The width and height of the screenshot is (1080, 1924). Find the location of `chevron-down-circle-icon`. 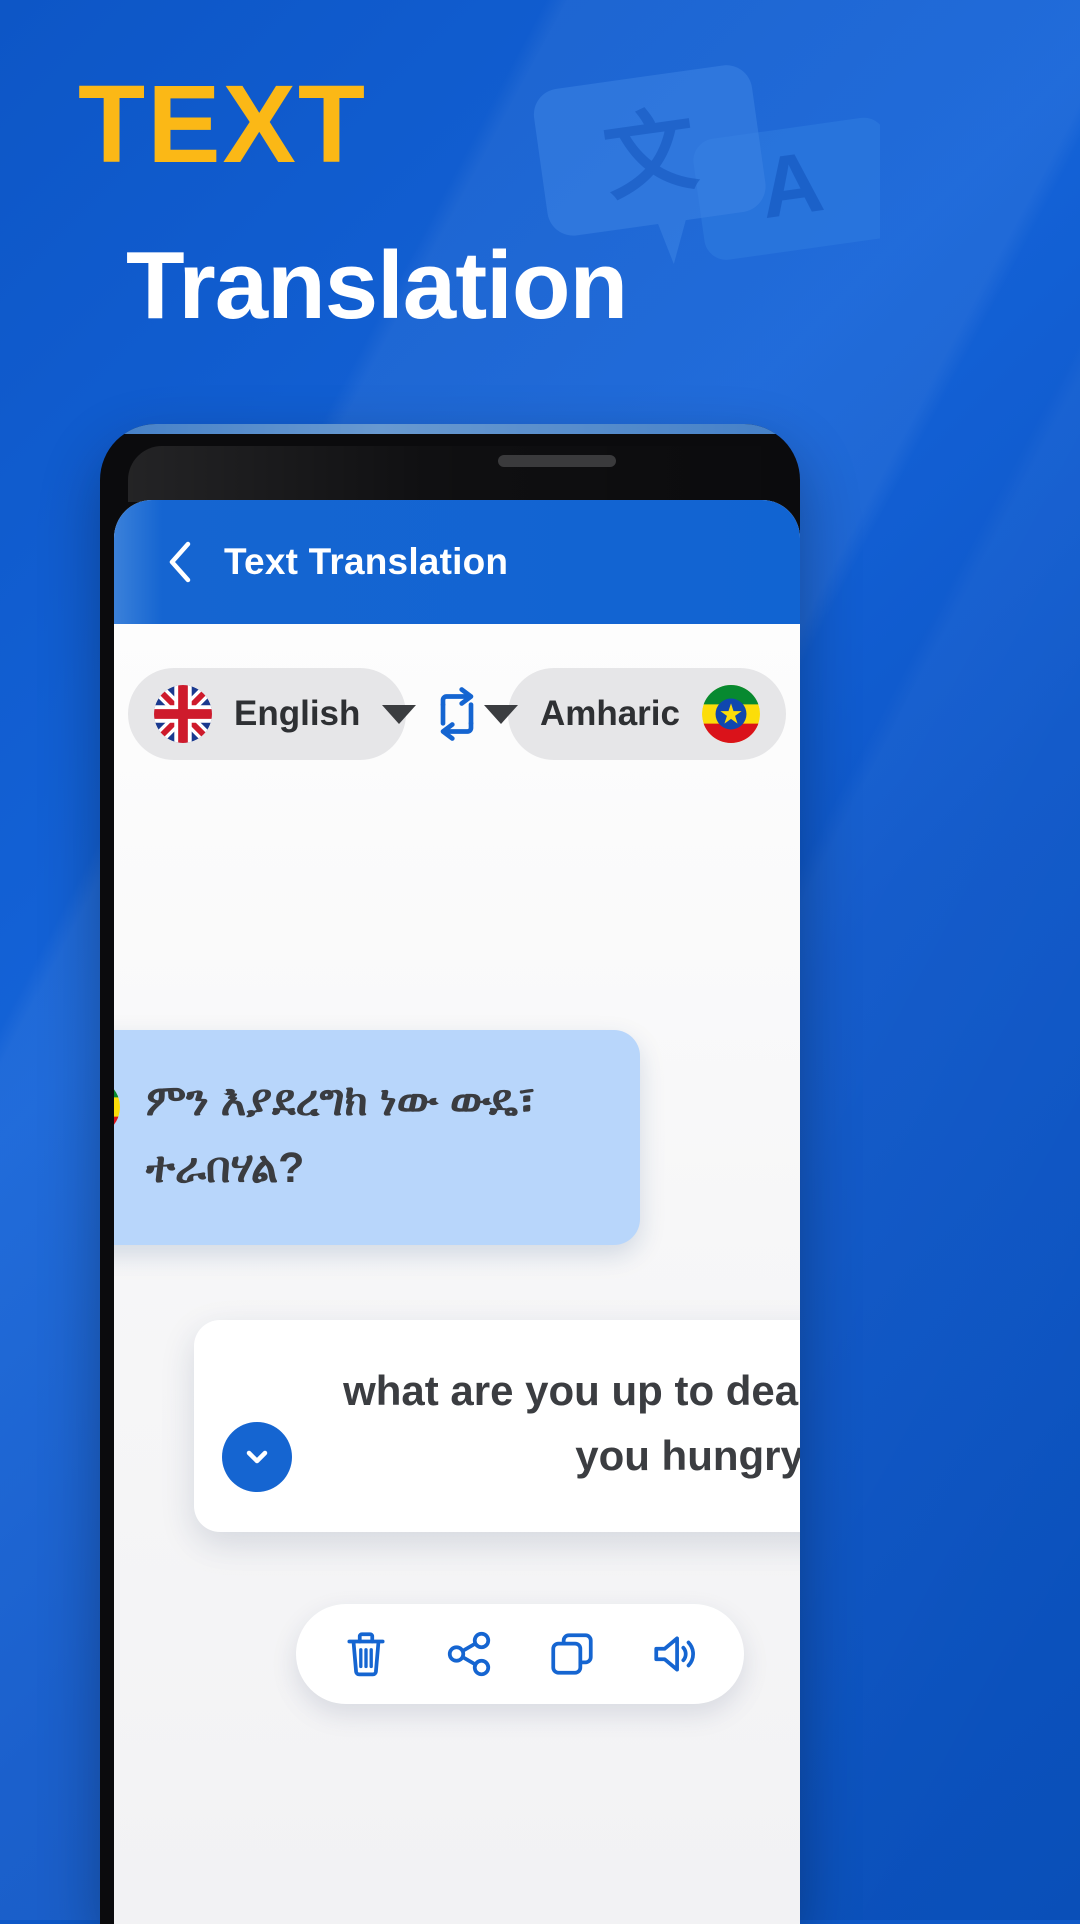

chevron-down-circle-icon is located at coordinates (257, 1457).